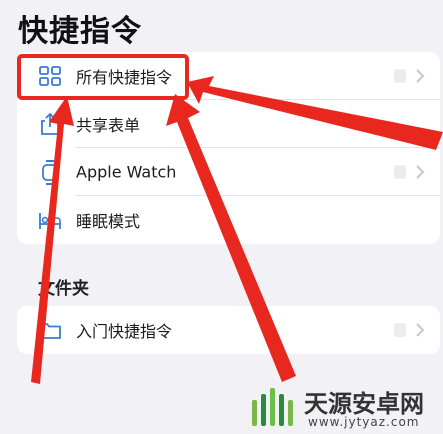  What do you see at coordinates (315, 113) in the screenshot?
I see `arrow-from-right` at bounding box center [315, 113].